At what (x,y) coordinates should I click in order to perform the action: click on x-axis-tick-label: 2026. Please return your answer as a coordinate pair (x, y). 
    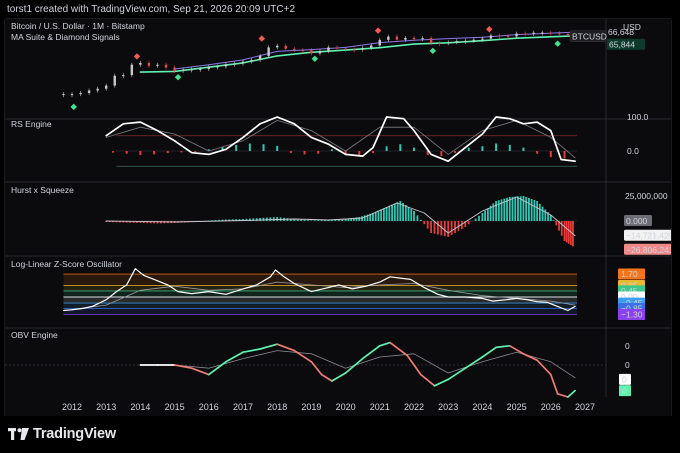
    Looking at the image, I should click on (551, 407).